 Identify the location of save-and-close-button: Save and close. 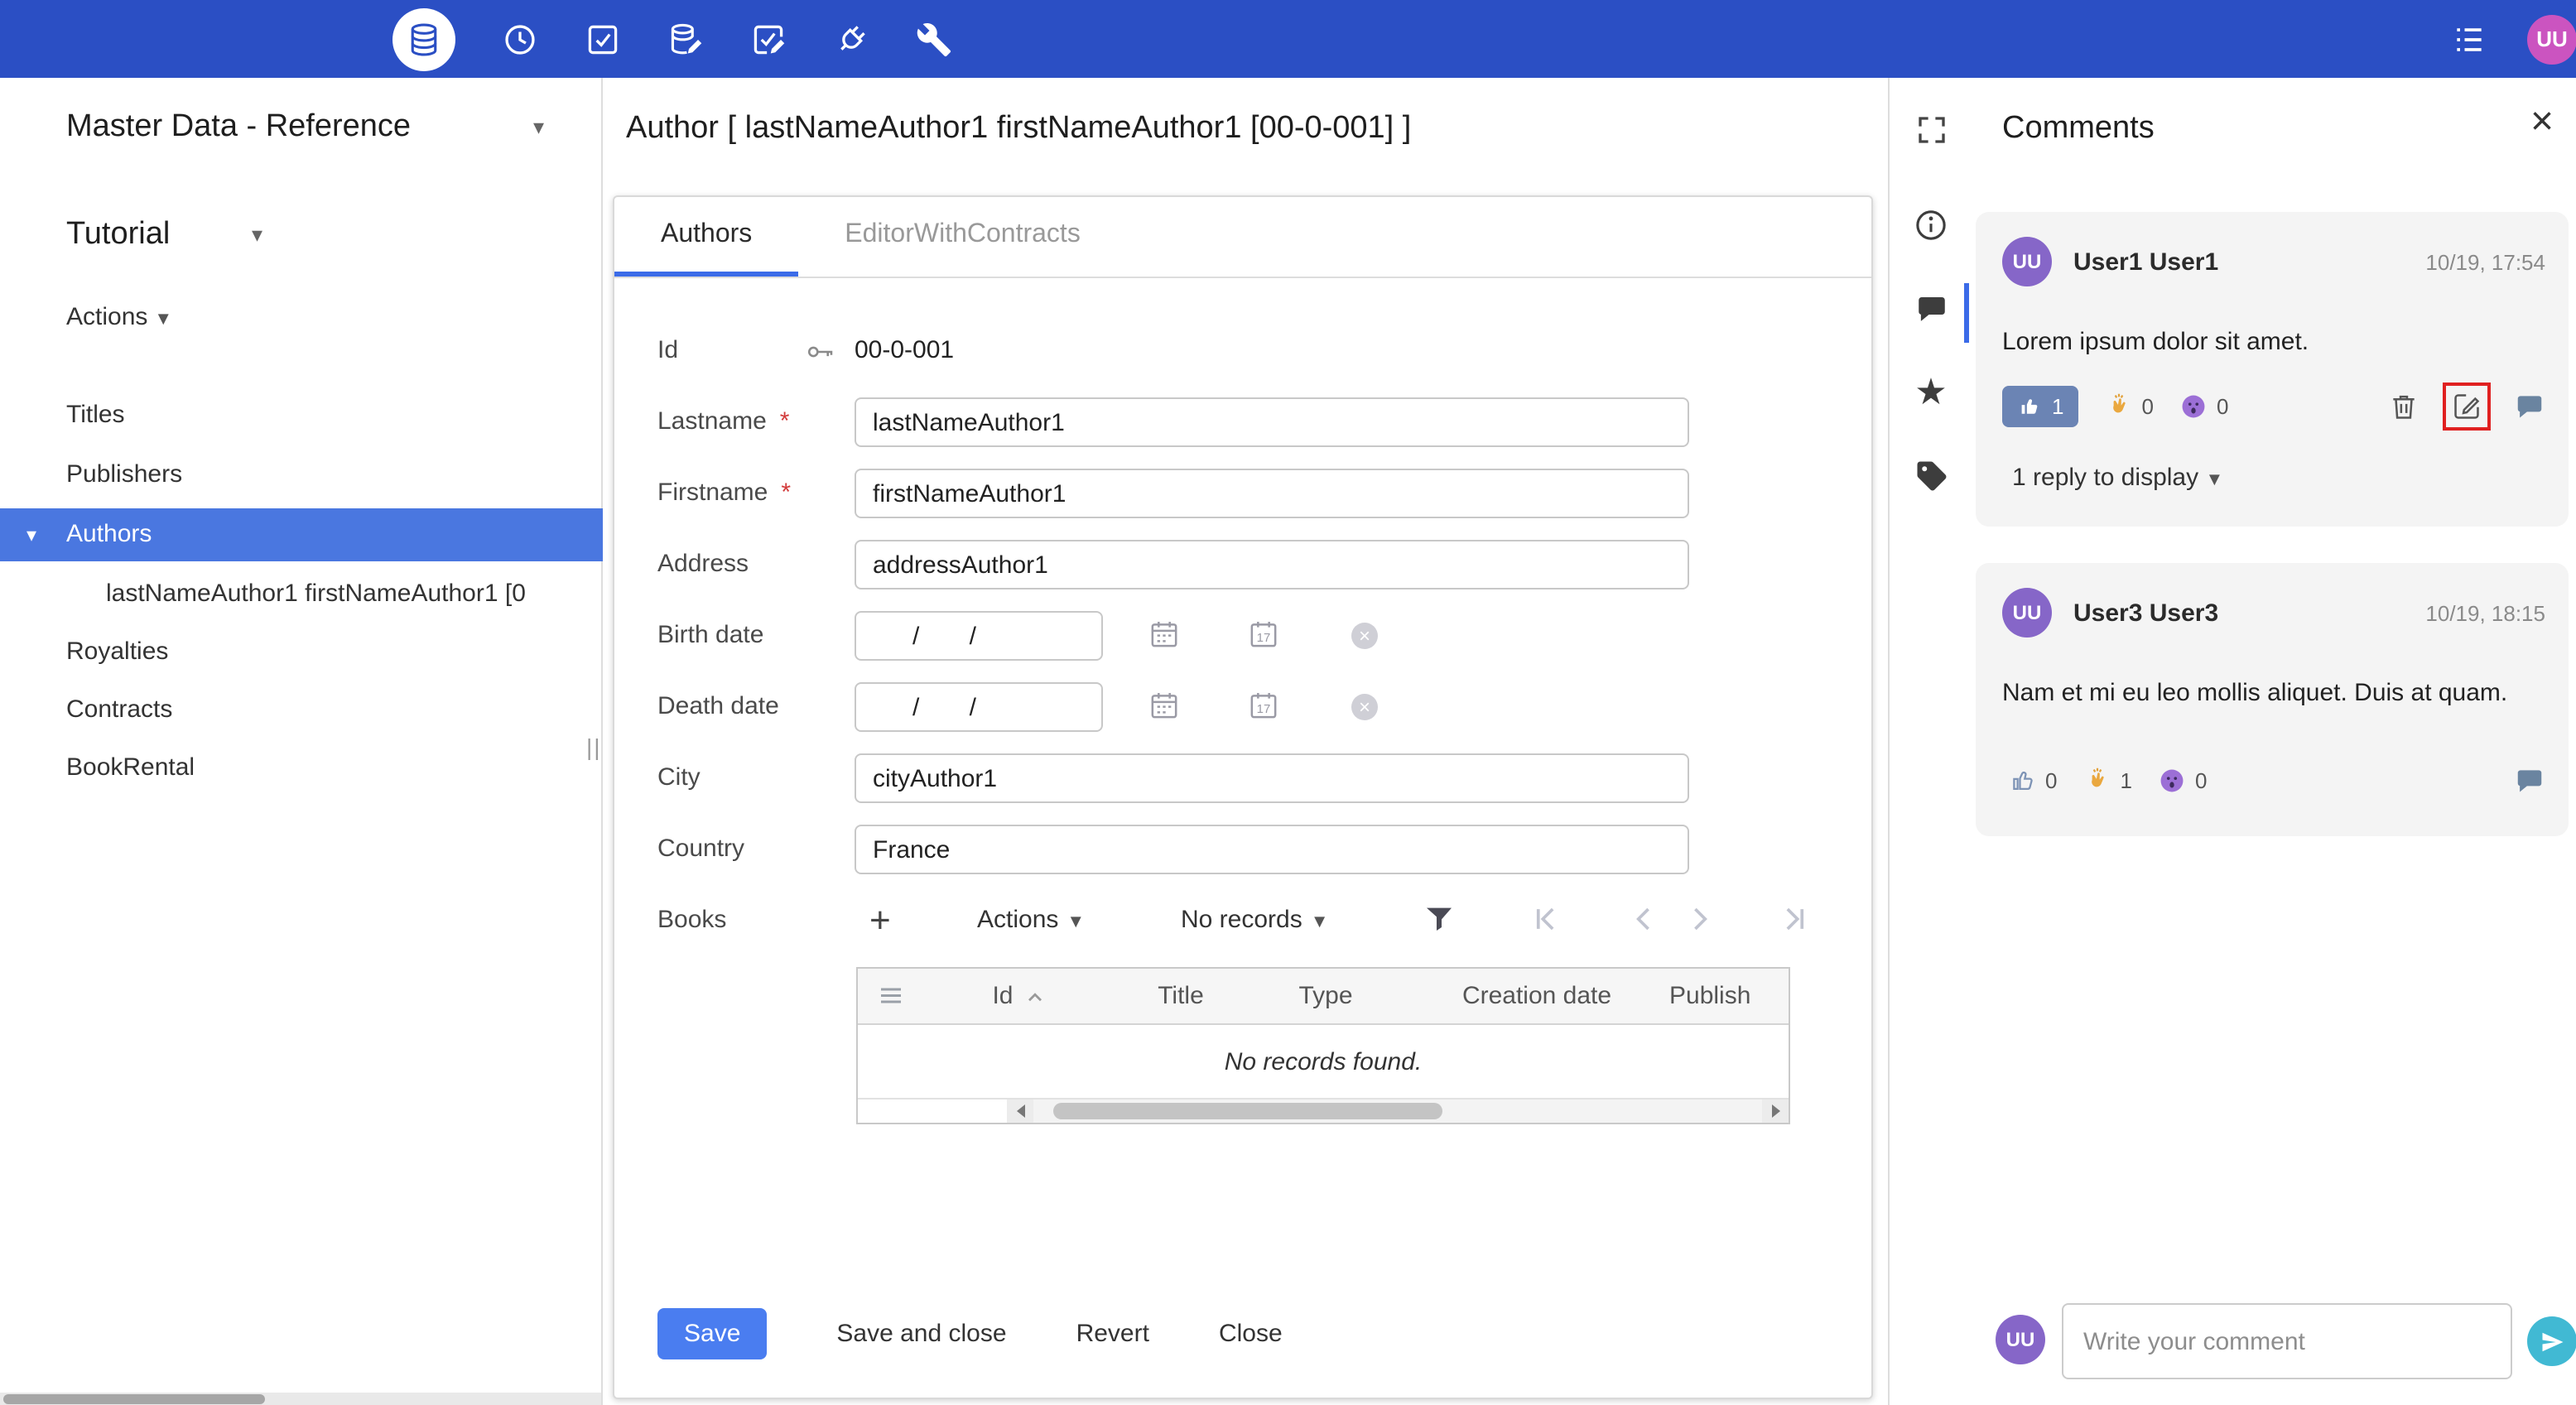
(921, 1334).